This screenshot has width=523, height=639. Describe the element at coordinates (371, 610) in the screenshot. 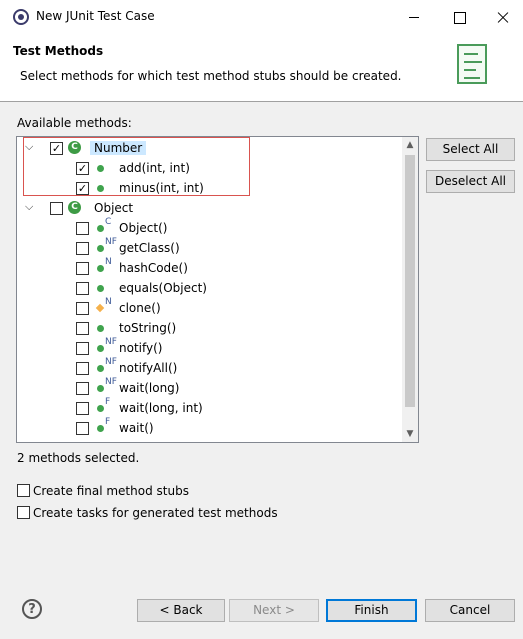

I see `finish-button: Finish` at that location.